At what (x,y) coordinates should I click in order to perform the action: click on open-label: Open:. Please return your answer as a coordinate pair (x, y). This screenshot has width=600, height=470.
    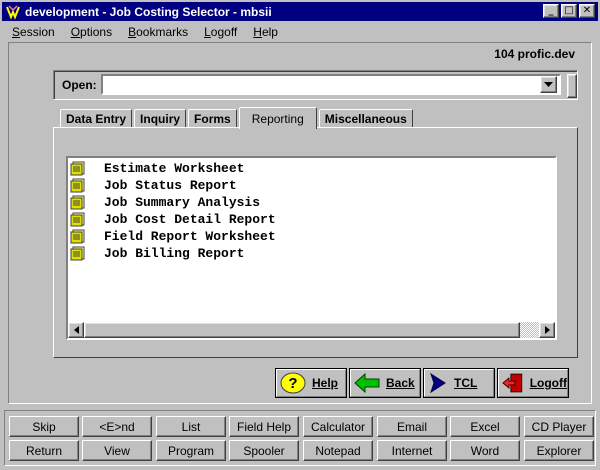
    Looking at the image, I should click on (79, 85).